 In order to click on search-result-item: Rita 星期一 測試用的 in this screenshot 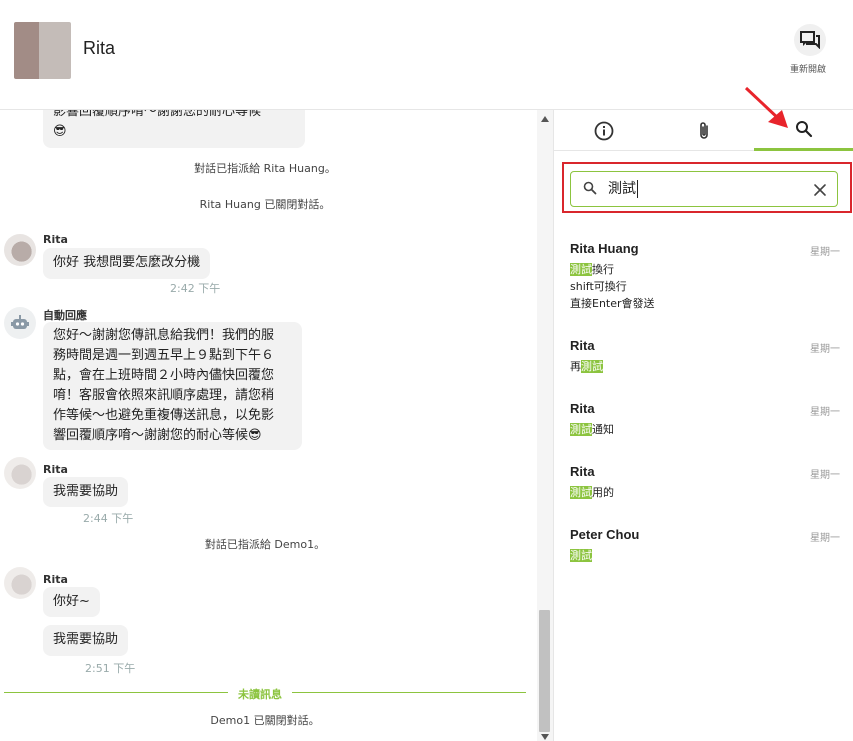, I will do `click(705, 482)`.